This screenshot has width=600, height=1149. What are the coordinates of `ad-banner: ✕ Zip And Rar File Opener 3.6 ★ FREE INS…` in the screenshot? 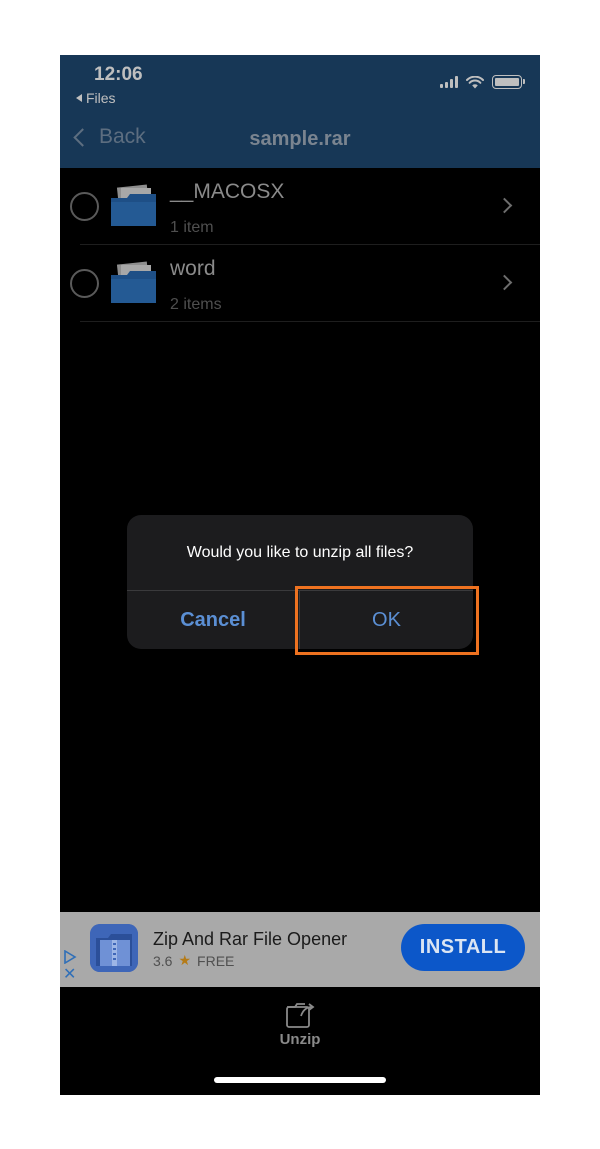 It's located at (300, 949).